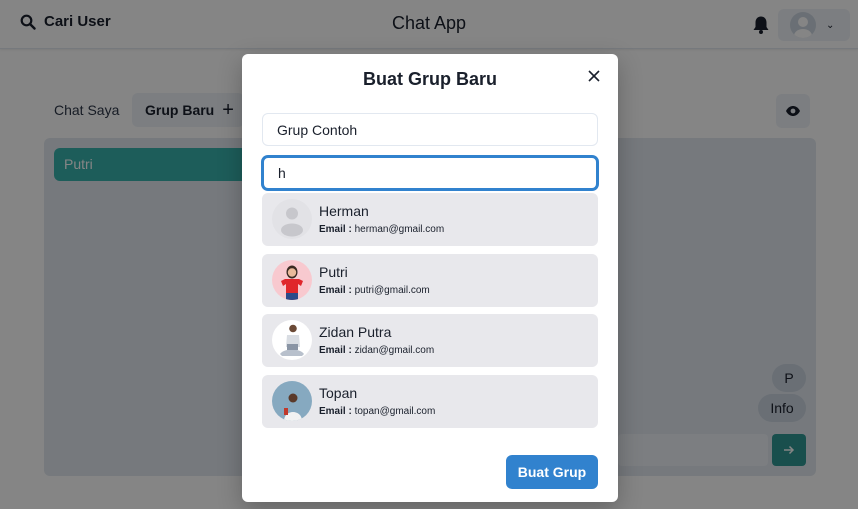 This screenshot has width=858, height=509. I want to click on user-email: putri@gmail.com, so click(392, 290).